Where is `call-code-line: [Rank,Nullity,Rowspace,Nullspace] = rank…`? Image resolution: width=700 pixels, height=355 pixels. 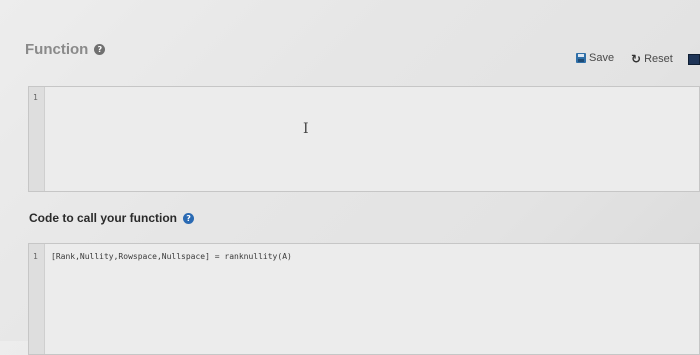
call-code-line: [Rank,Nullity,Rowspace,Nullspace] = rank… is located at coordinates (171, 256).